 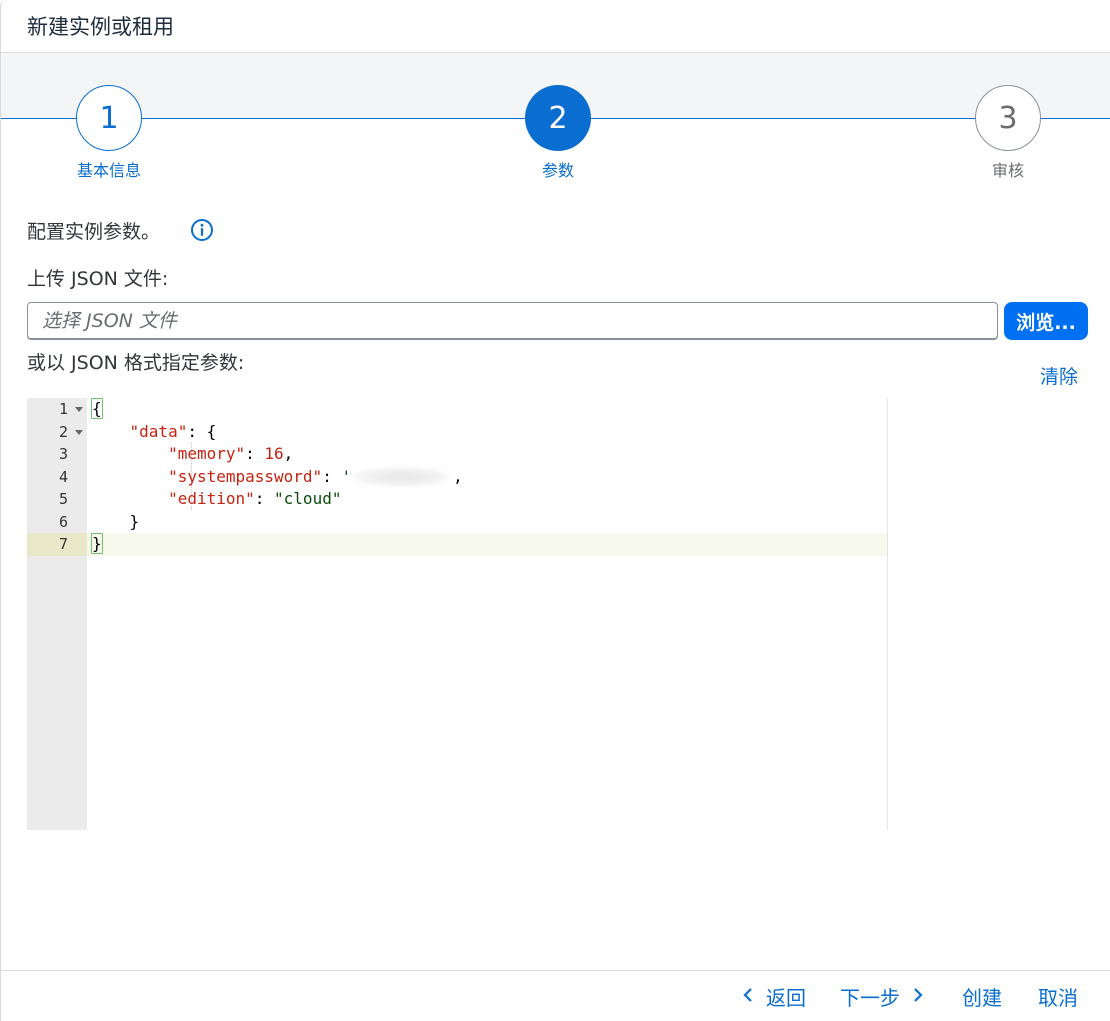 What do you see at coordinates (108, 170) in the screenshot?
I see `step-label: 基本信息` at bounding box center [108, 170].